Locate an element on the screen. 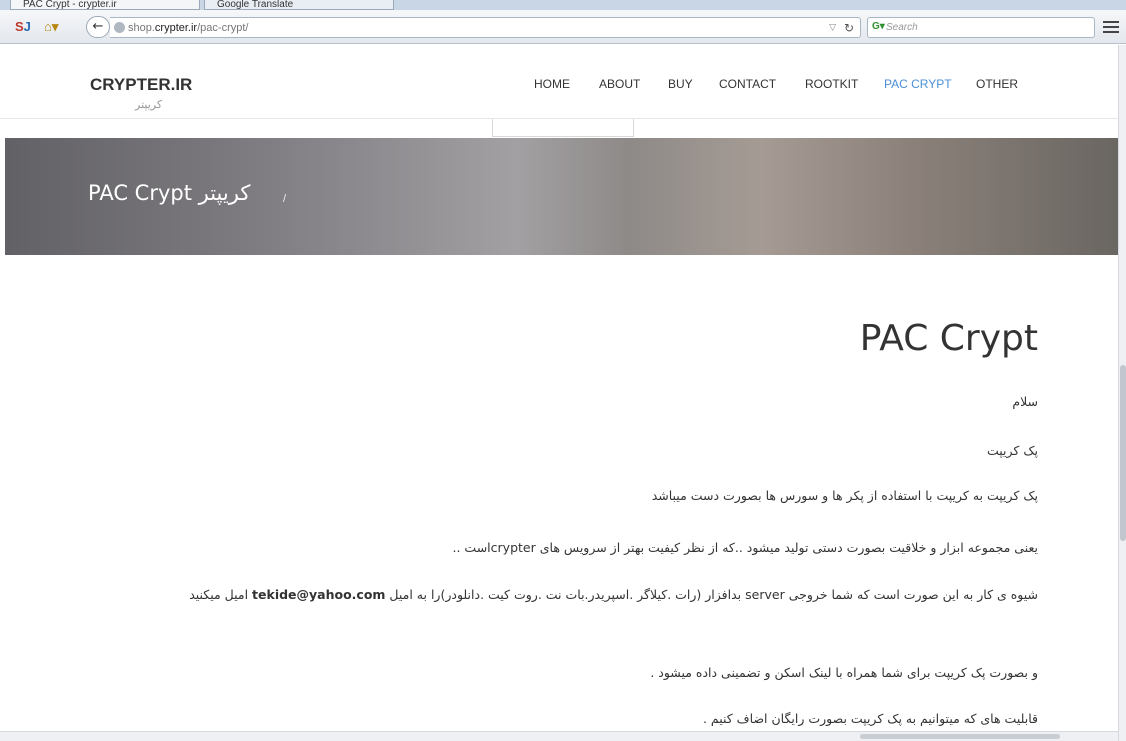  vertical-scrollbar is located at coordinates (1122, 393).